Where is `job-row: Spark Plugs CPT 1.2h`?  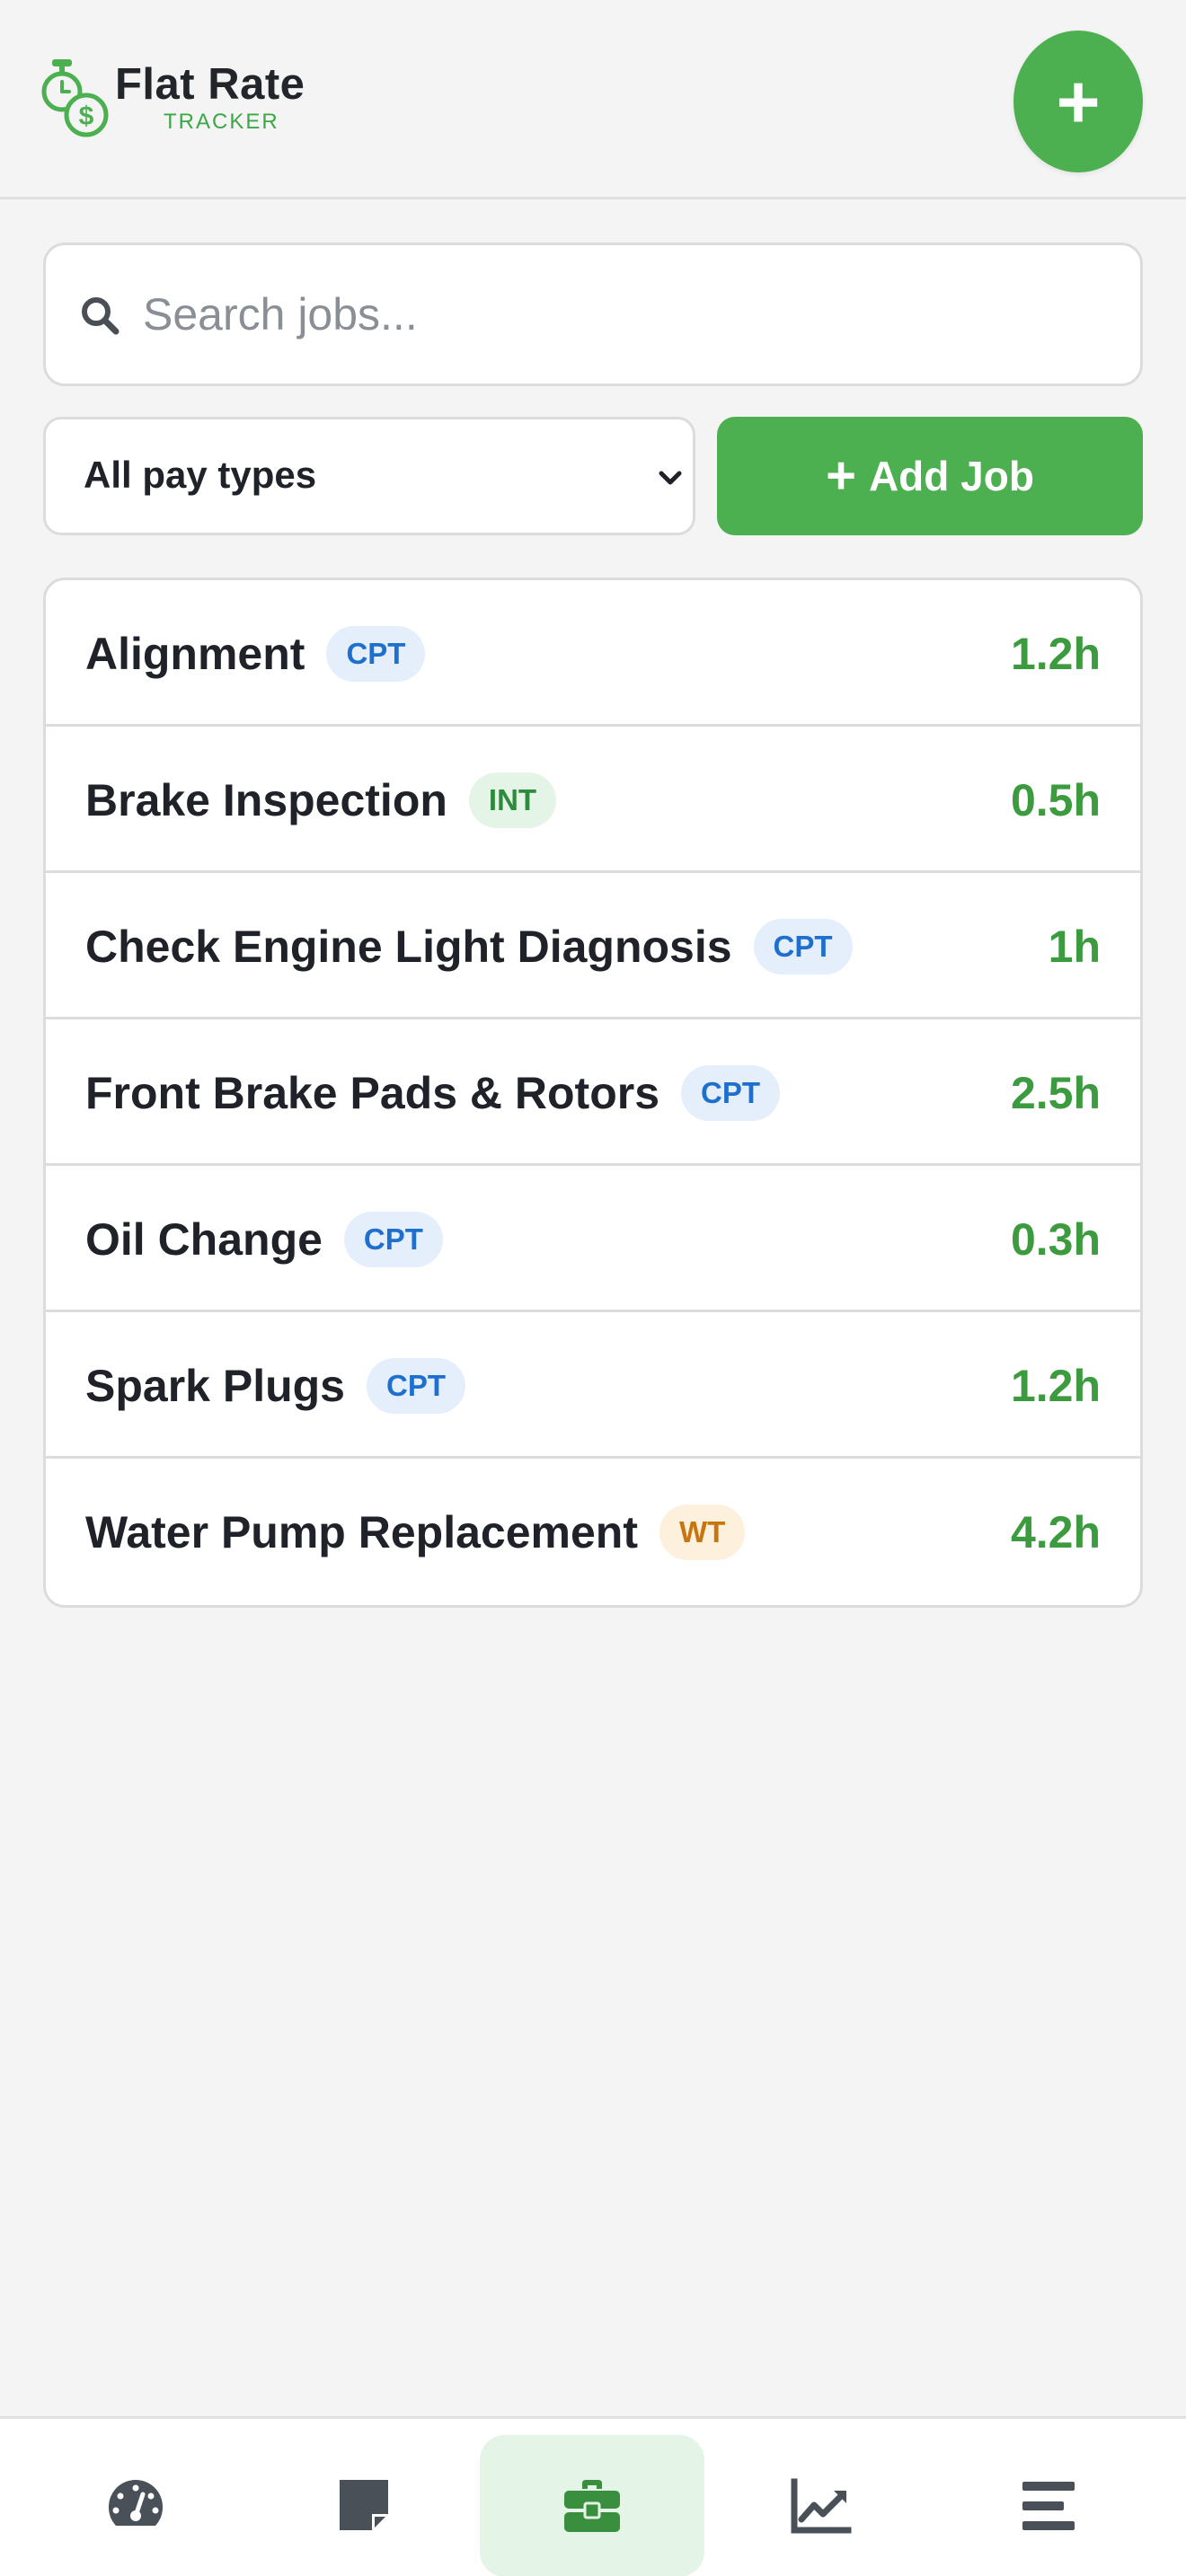
job-row: Spark Plugs CPT 1.2h is located at coordinates (593, 1385).